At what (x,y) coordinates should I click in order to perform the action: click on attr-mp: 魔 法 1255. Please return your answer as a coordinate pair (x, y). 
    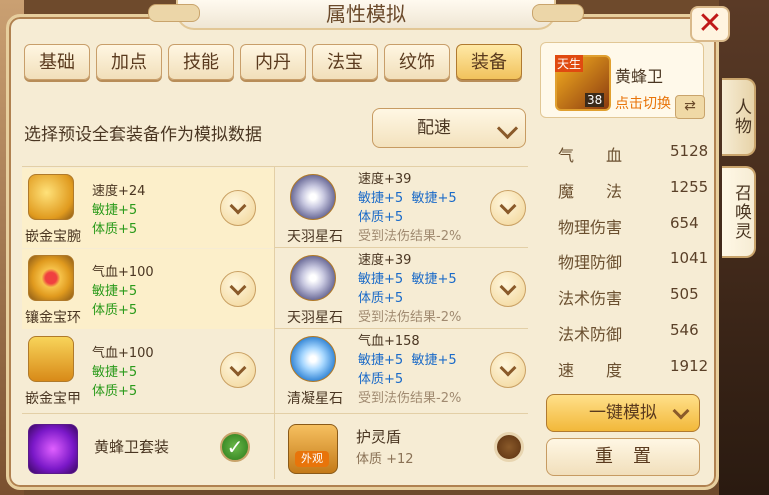
    Looking at the image, I should click on (633, 190).